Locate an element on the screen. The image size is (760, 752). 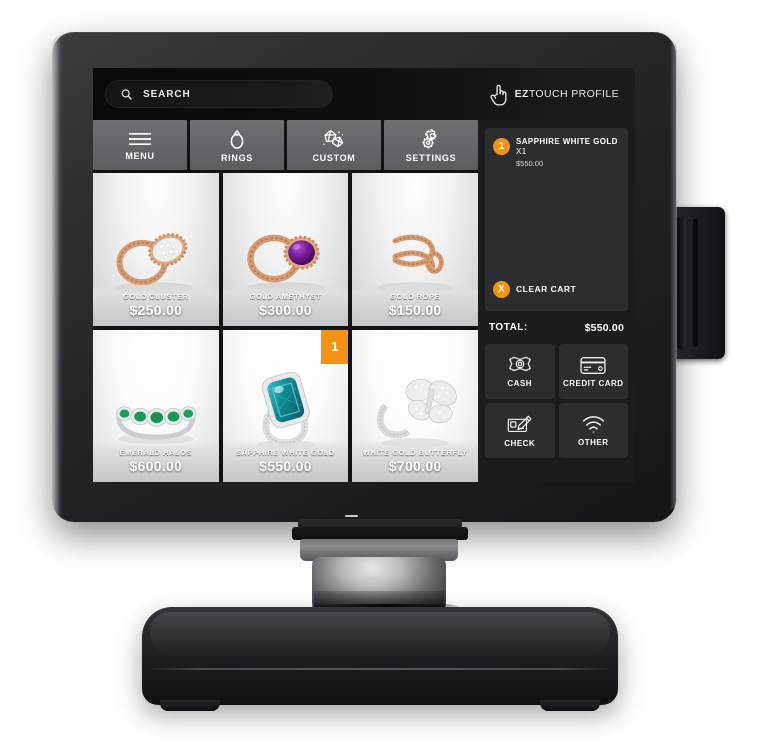
nav-label-settings: SETTINGS is located at coordinates (431, 157).